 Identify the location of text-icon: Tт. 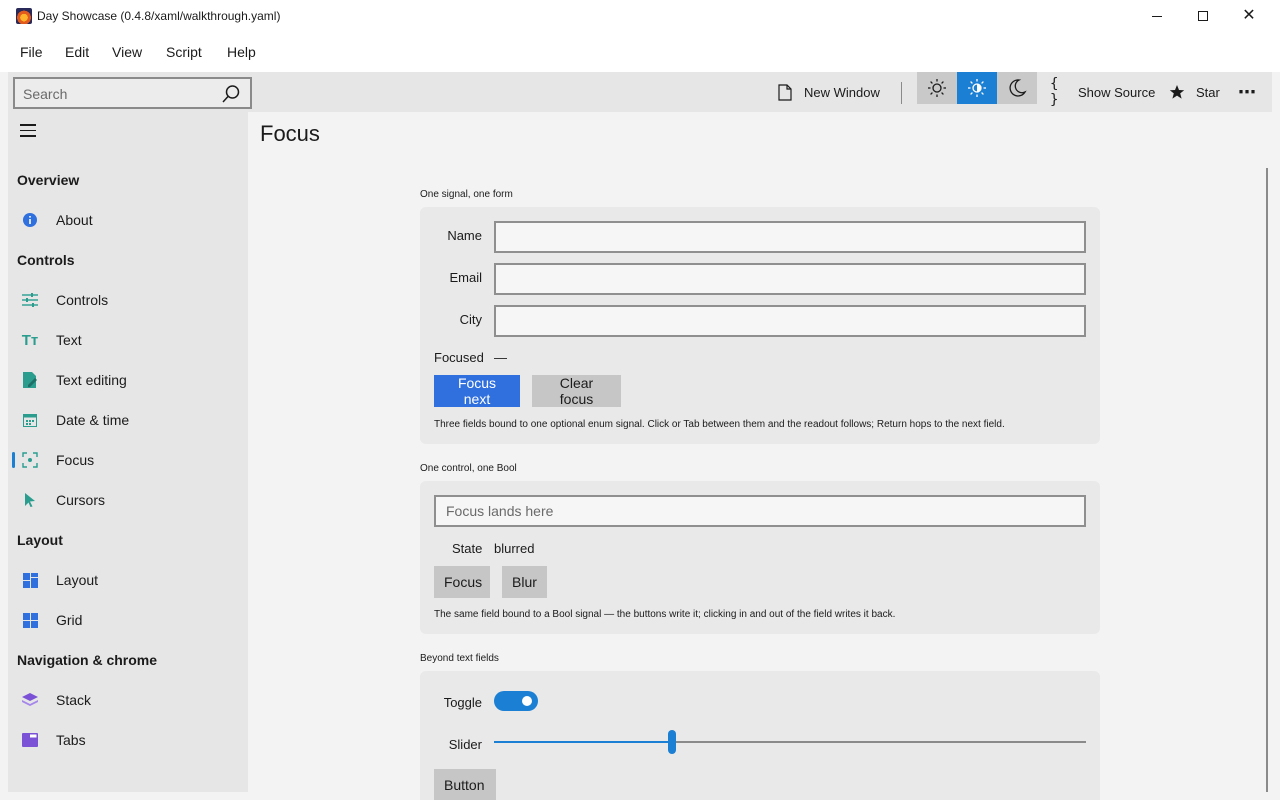
(30, 340).